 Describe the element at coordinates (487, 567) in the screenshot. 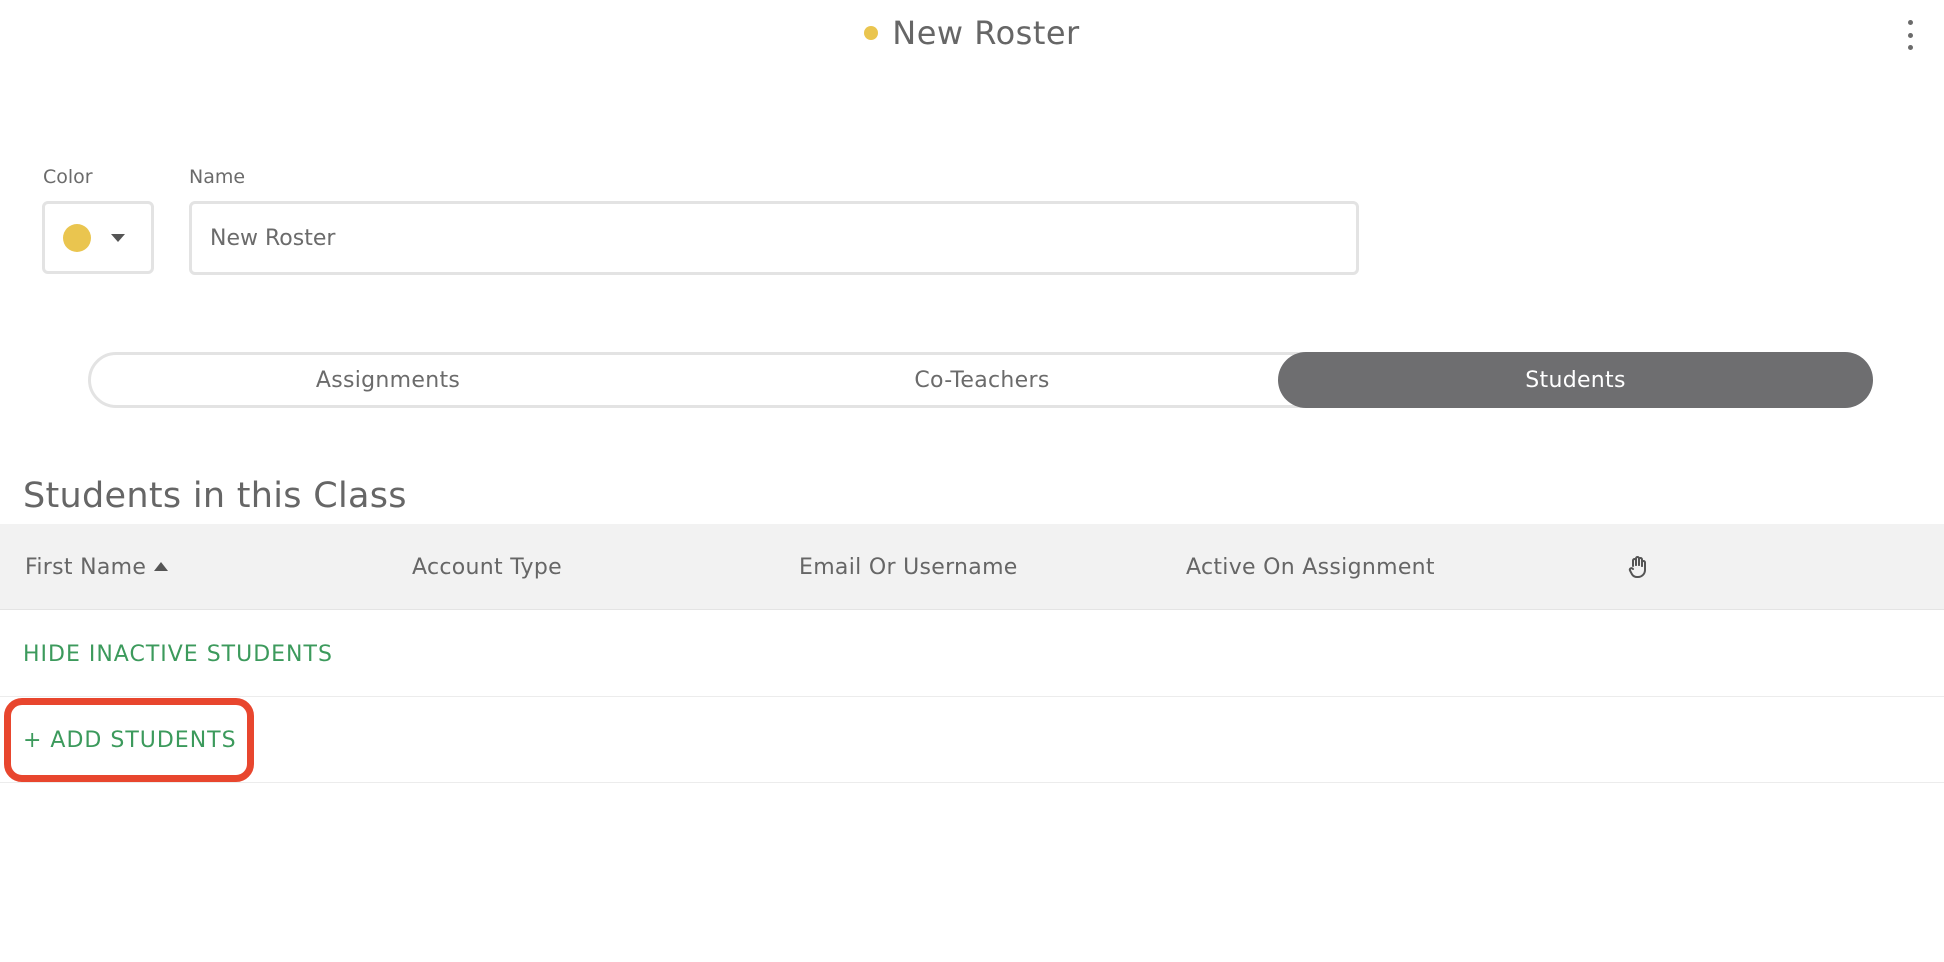

I see `column-account-type: Account Type` at that location.